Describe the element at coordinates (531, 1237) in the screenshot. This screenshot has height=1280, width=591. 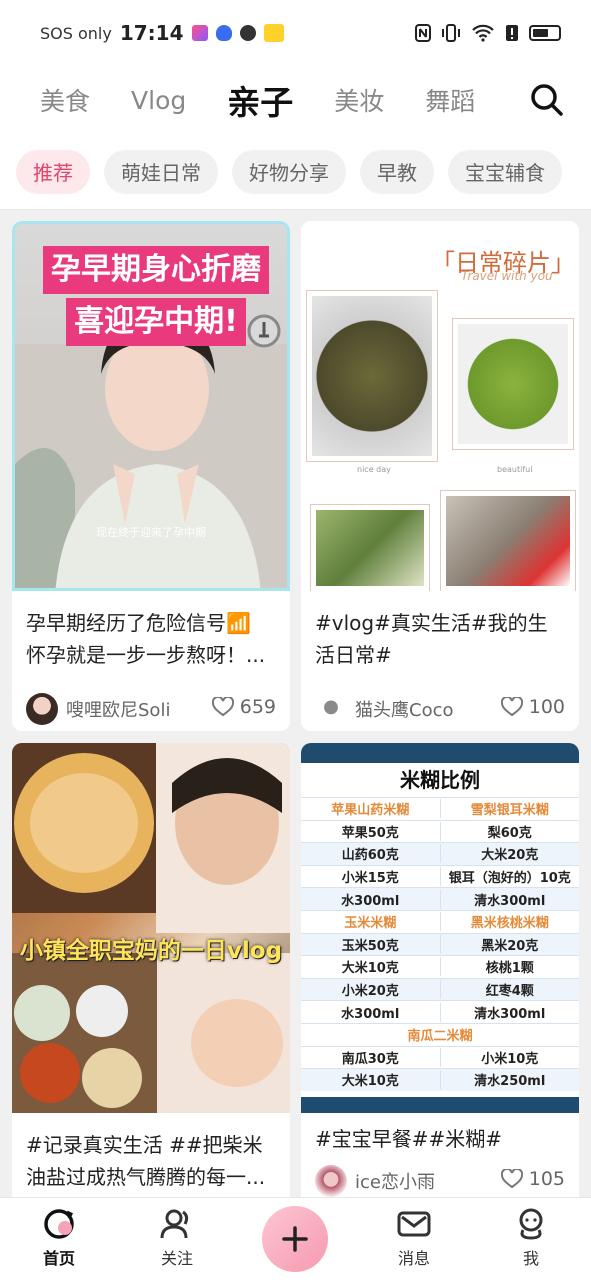
I see `nav-me: 我` at that location.